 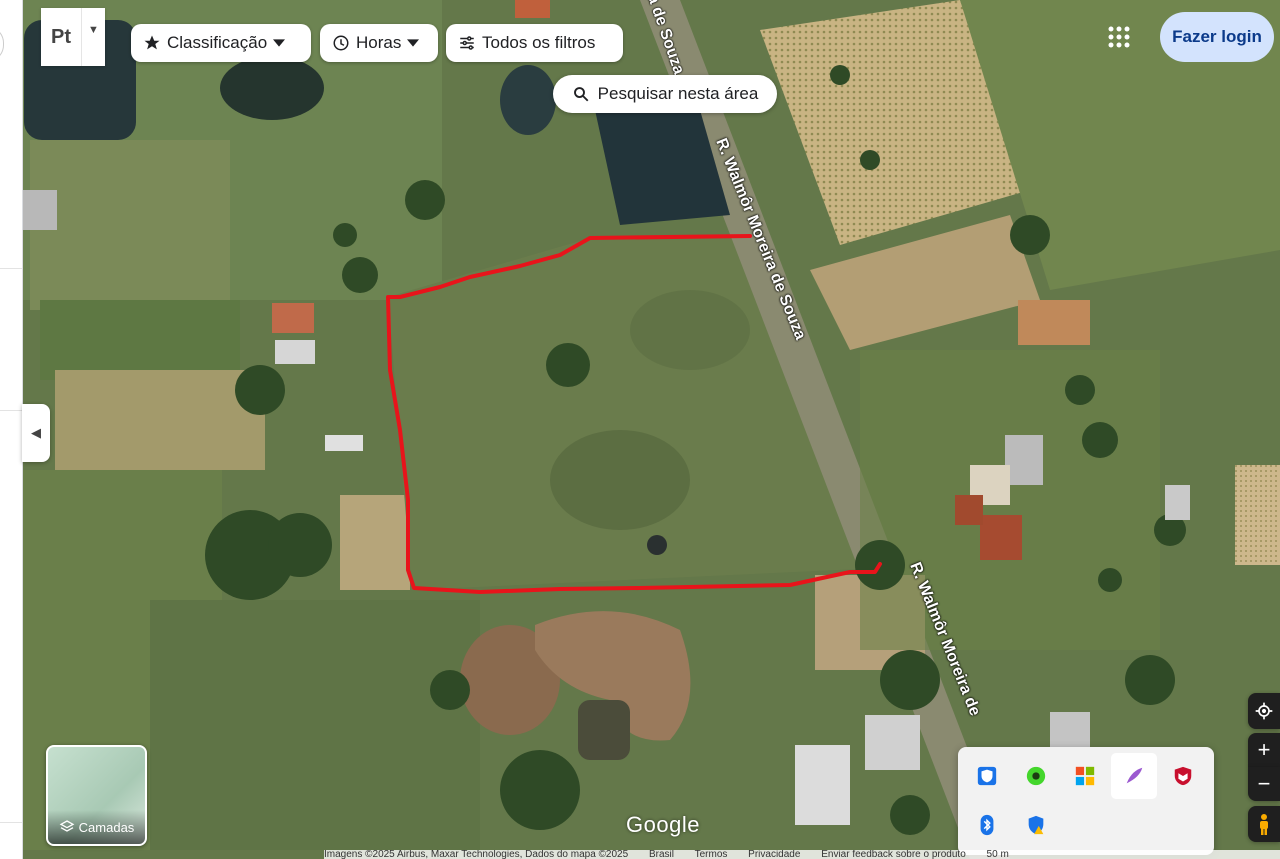 I want to click on system-tray-overflow, so click(x=1086, y=801).